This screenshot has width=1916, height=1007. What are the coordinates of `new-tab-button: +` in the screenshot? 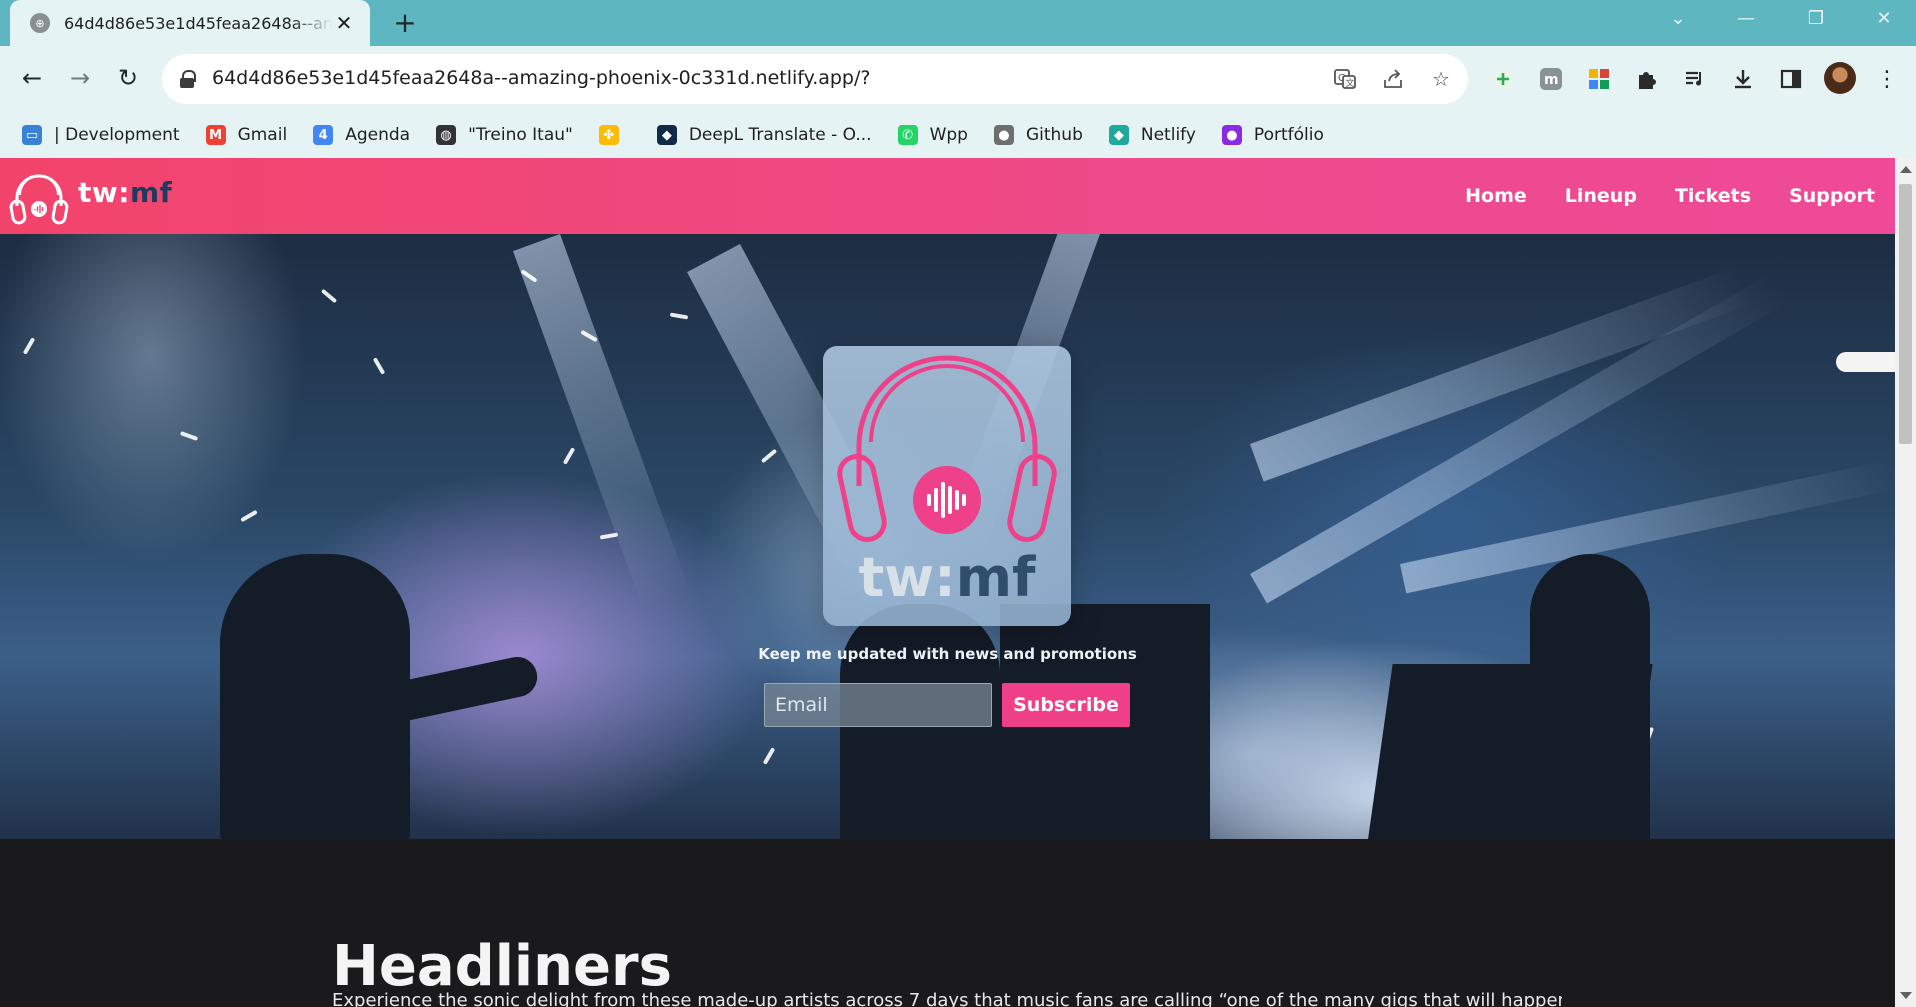 It's located at (405, 23).